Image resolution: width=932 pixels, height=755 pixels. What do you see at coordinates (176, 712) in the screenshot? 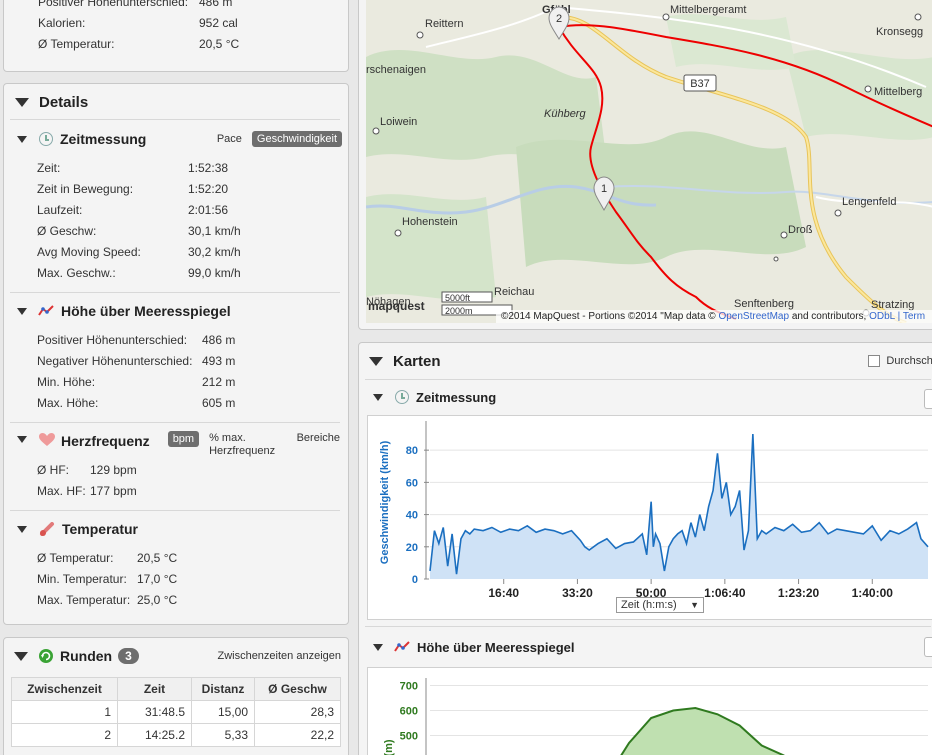
I see `table-row: 1 31:48.5 15,00 28,3` at bounding box center [176, 712].